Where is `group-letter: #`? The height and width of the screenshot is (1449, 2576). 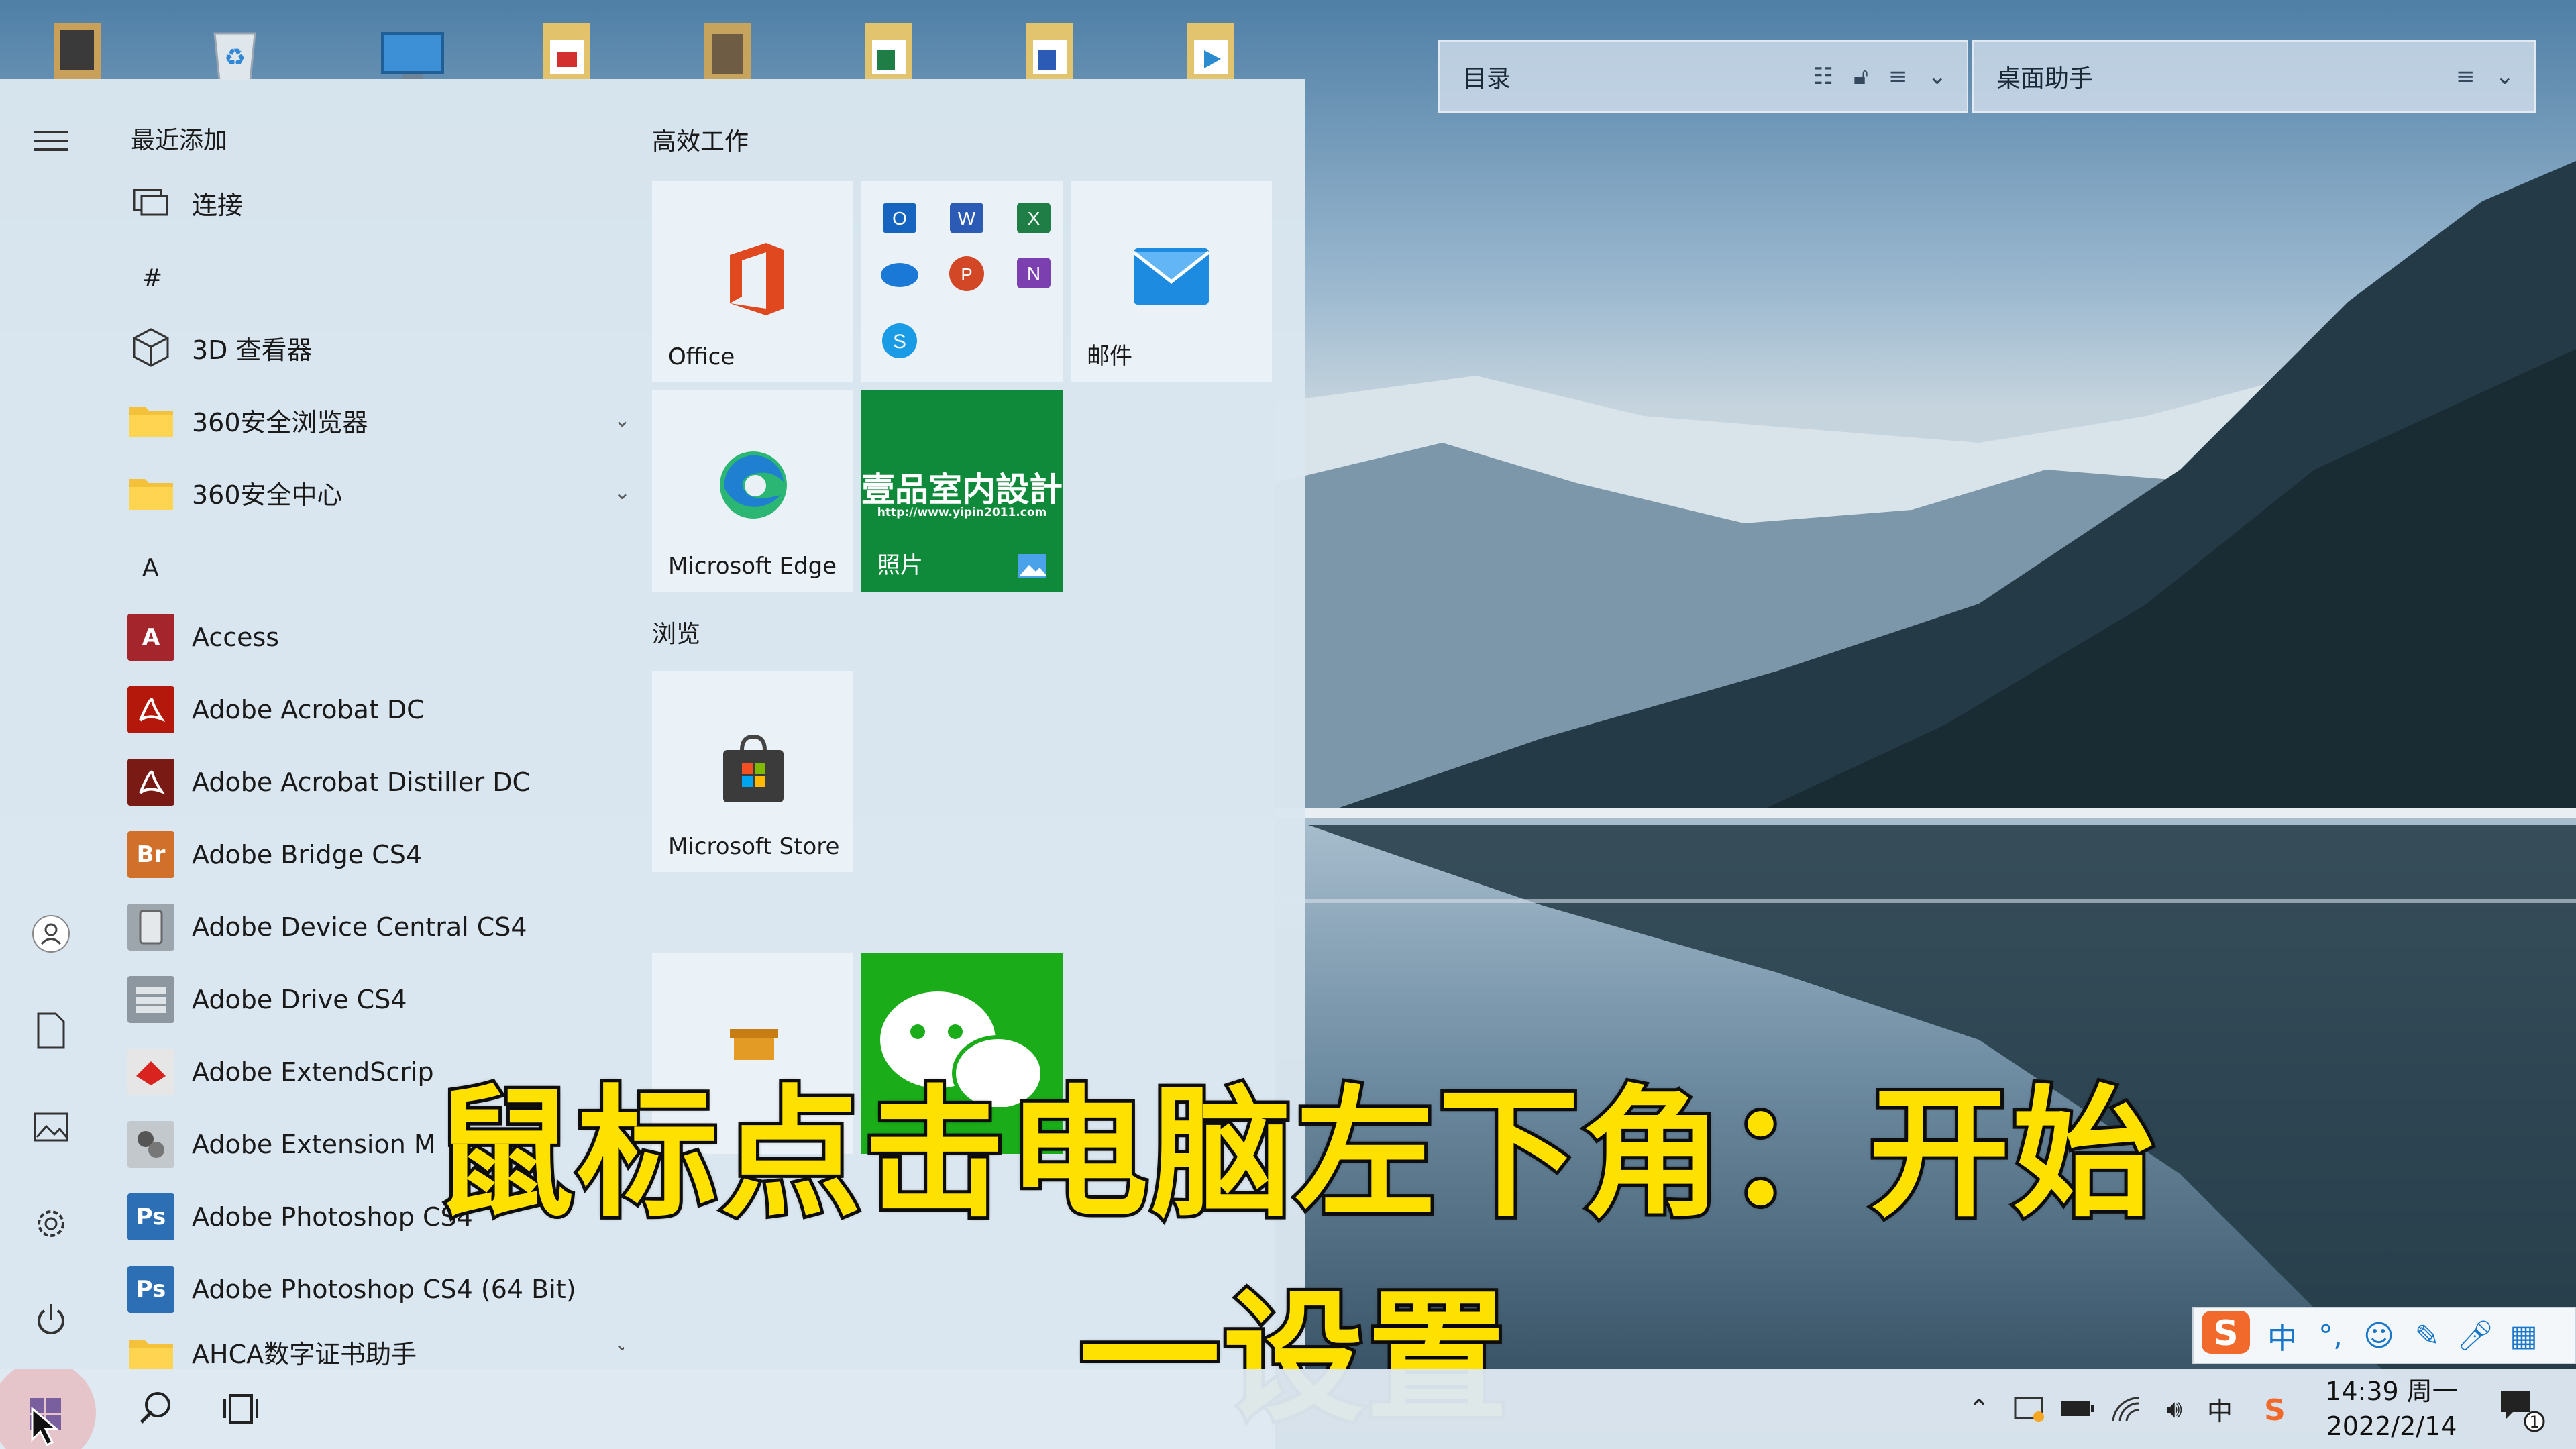 group-letter: # is located at coordinates (152, 278).